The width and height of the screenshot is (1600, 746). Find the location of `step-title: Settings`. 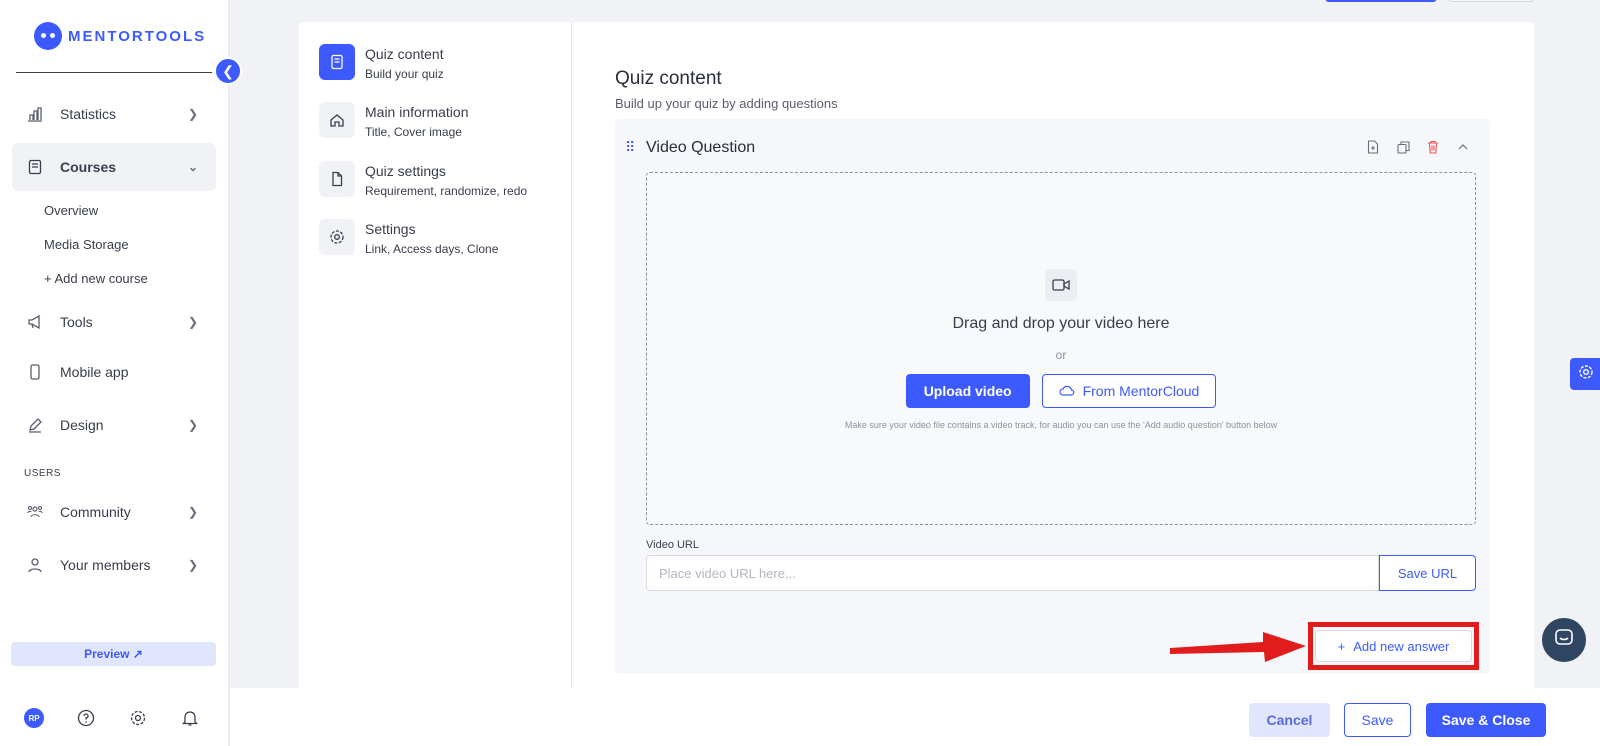

step-title: Settings is located at coordinates (390, 229).